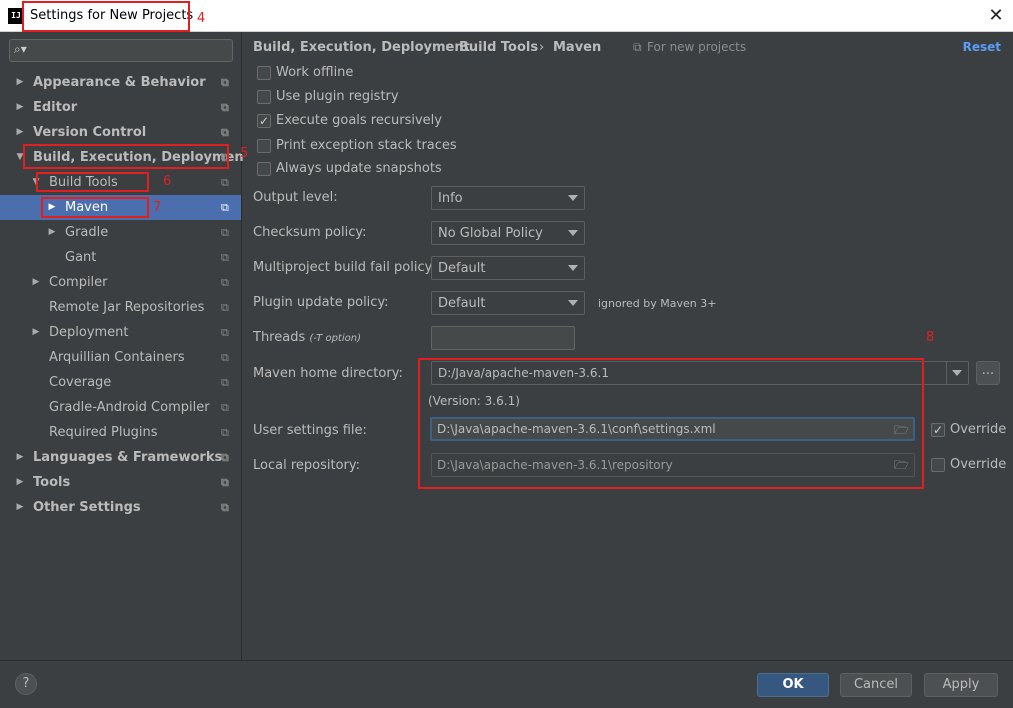 Image resolution: width=1013 pixels, height=708 pixels. What do you see at coordinates (307, 337) in the screenshot?
I see `threads-label: Threads (-T option)` at bounding box center [307, 337].